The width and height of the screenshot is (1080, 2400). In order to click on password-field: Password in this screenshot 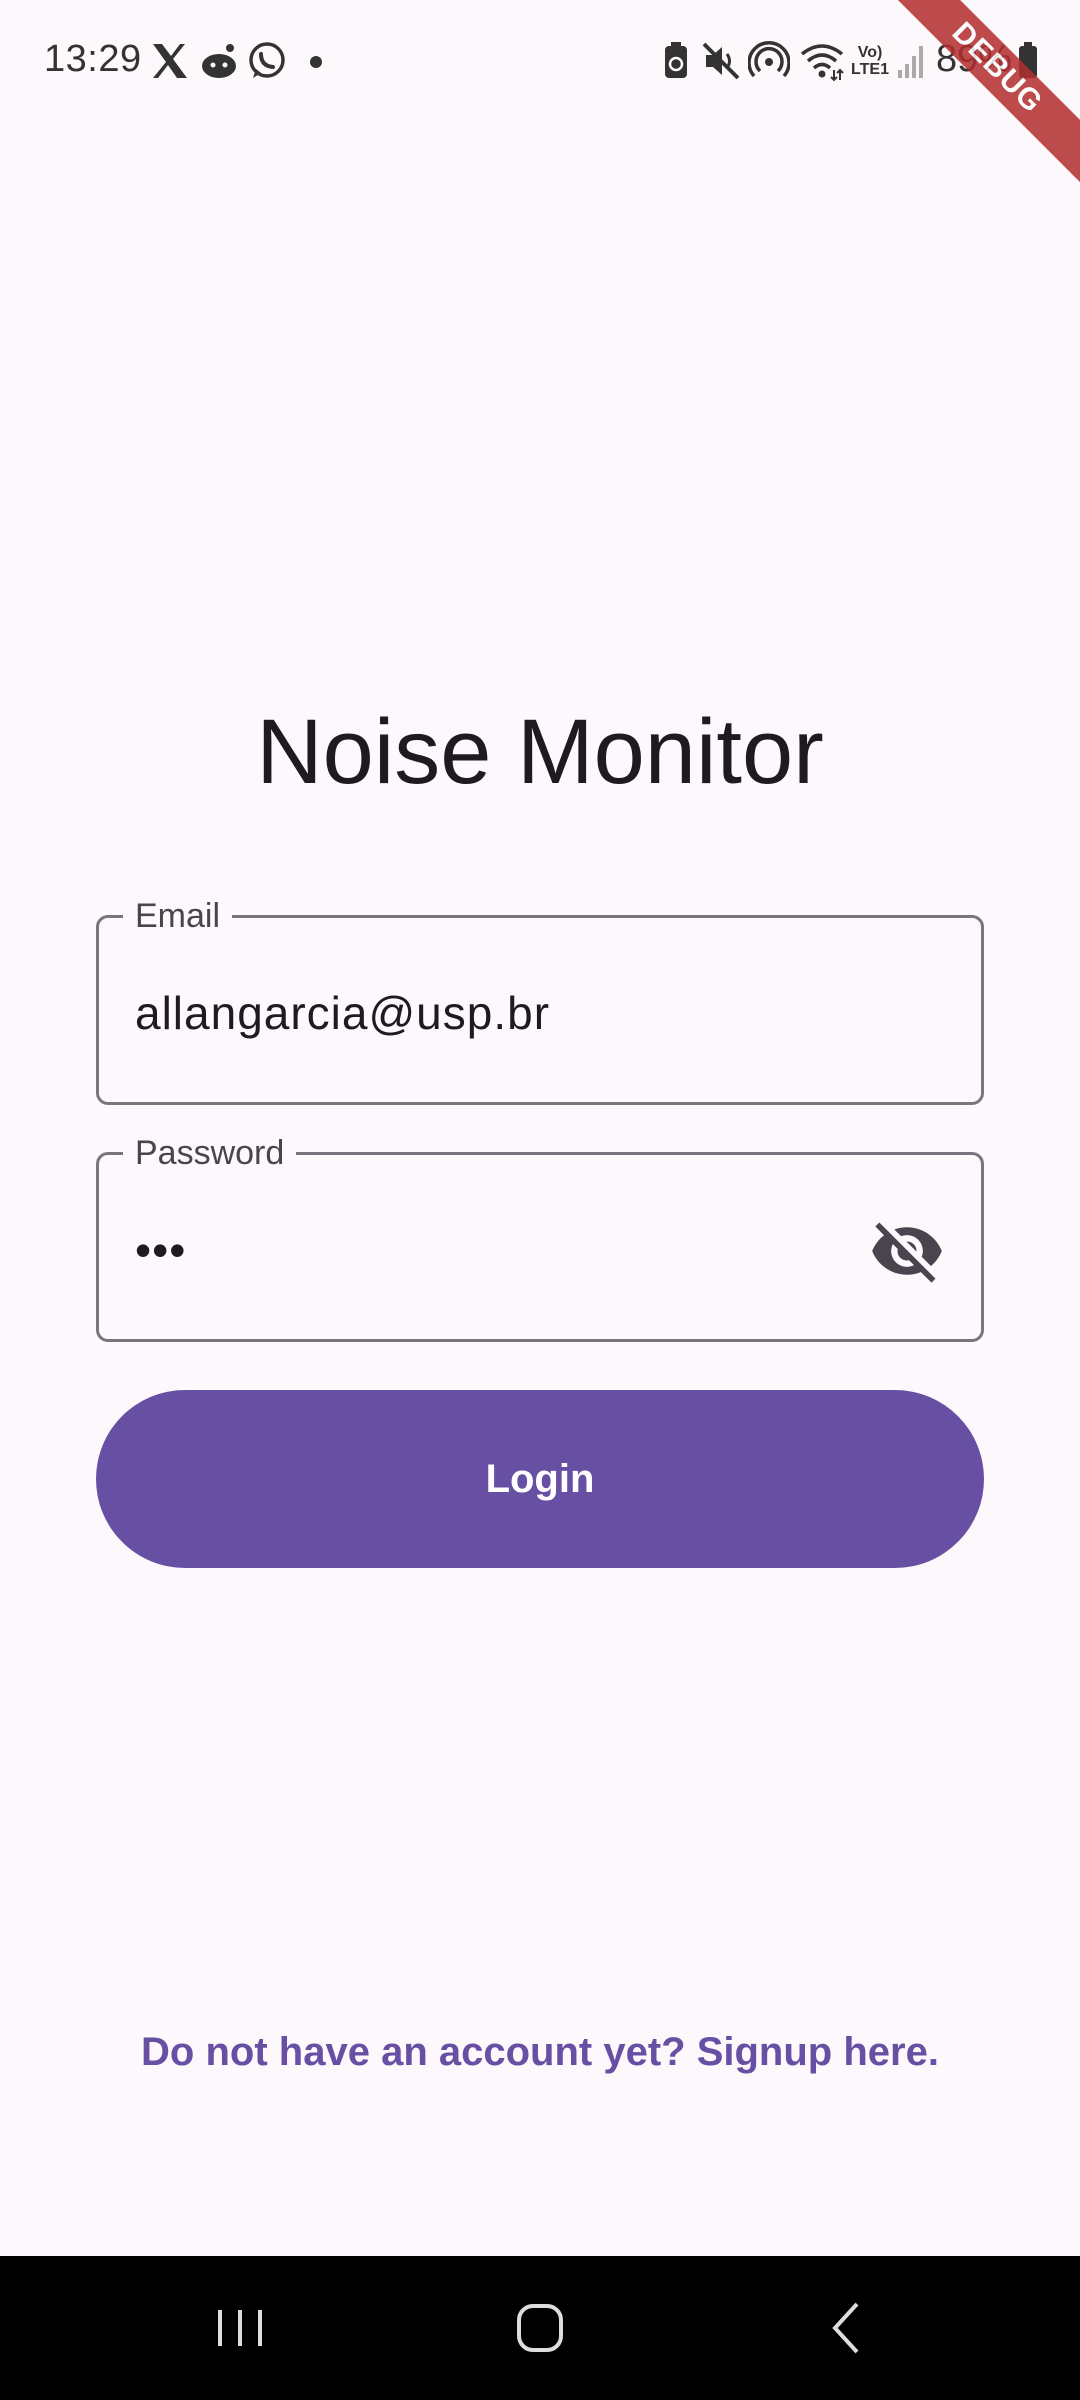, I will do `click(540, 1236)`.